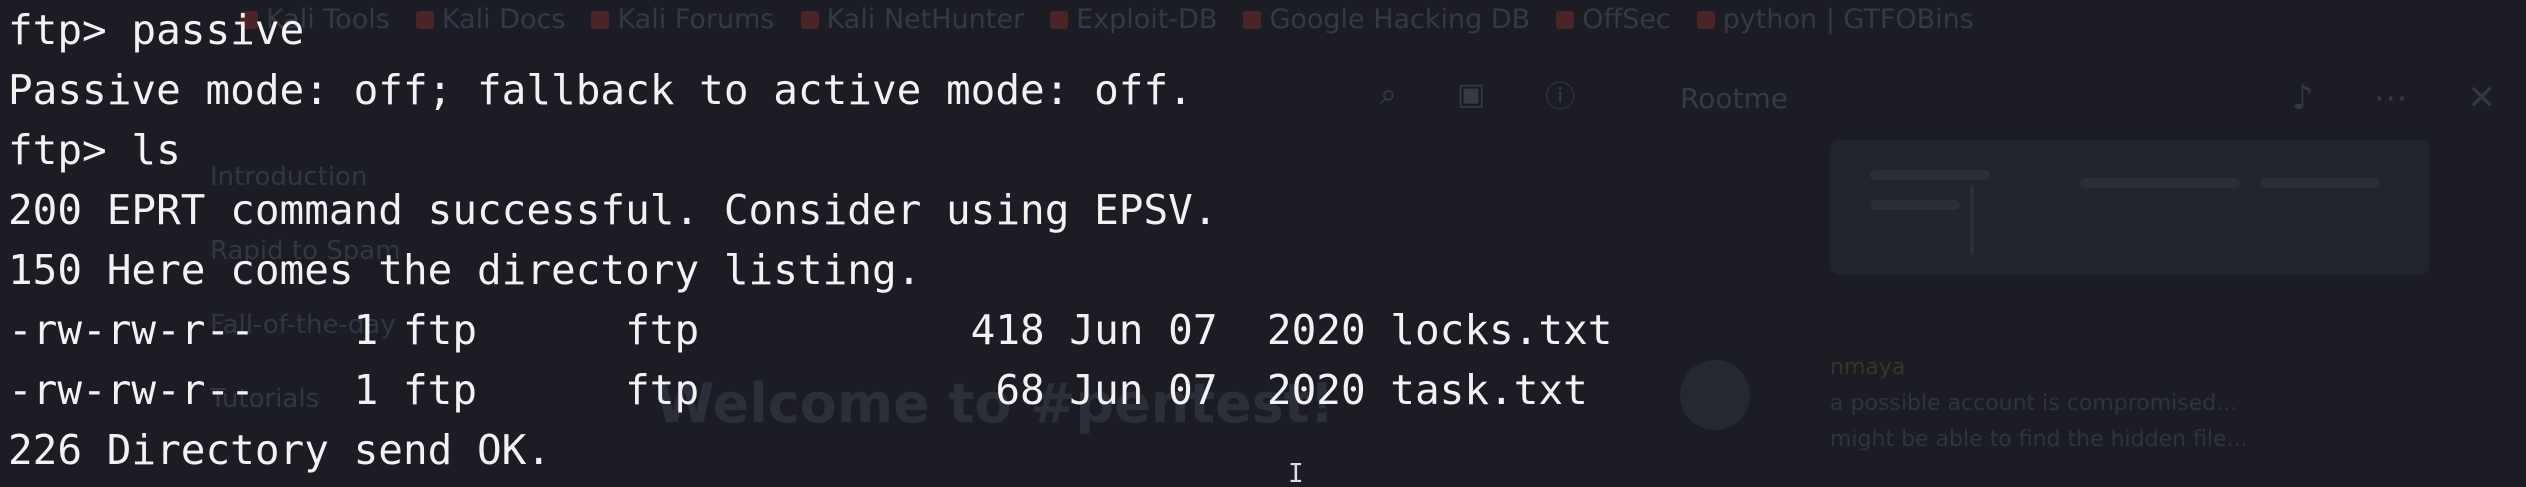 The image size is (2526, 487). Describe the element at coordinates (2303, 98) in the screenshot. I see `bell-icon: ♪` at that location.